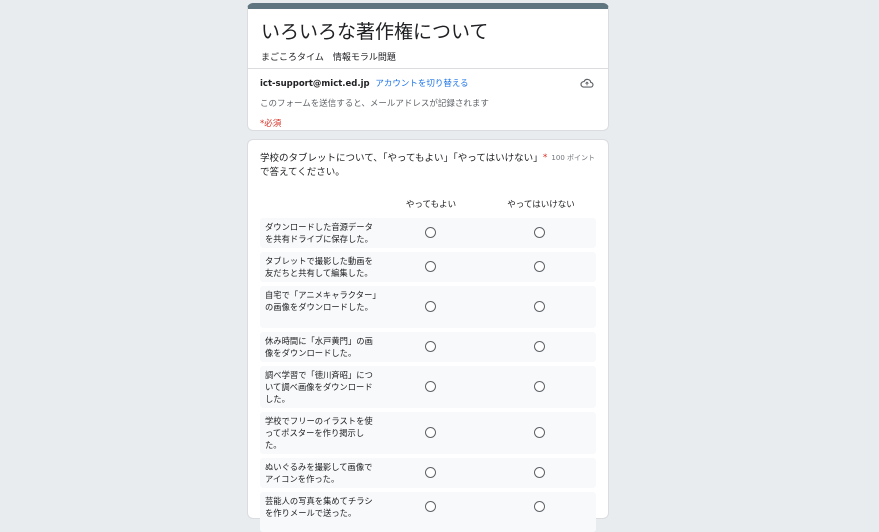  I want to click on email-notice: このフォームを送信すると、メールアドレスが記録されます, so click(374, 104).